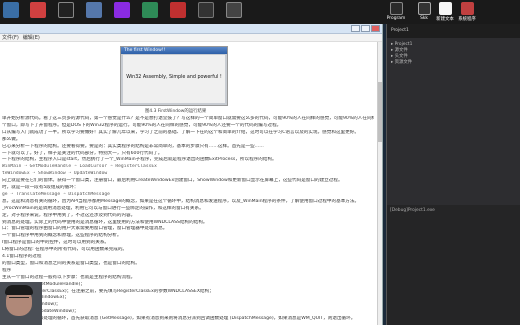  What do you see at coordinates (43, 284) in the screenshot?
I see `text-line: 应用程序的句柄 (GetModuleHandle)；` at bounding box center [43, 284].